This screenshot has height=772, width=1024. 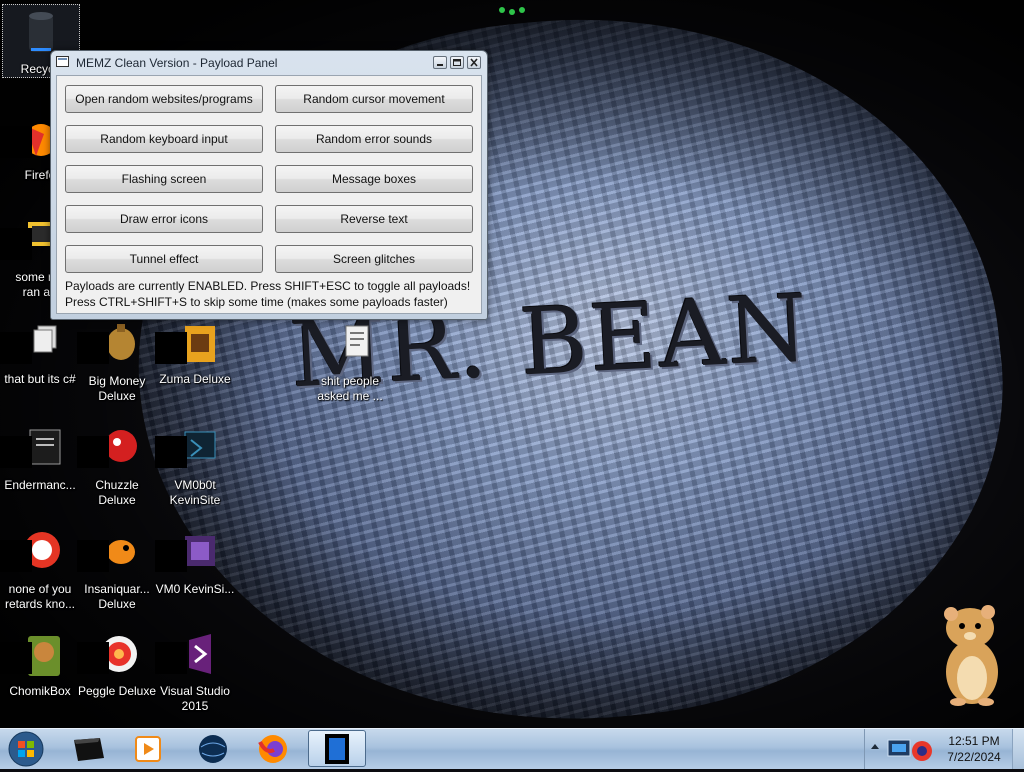 I want to click on payload-button-tunnel-effect: Tunnel effect, so click(x=164, y=259).